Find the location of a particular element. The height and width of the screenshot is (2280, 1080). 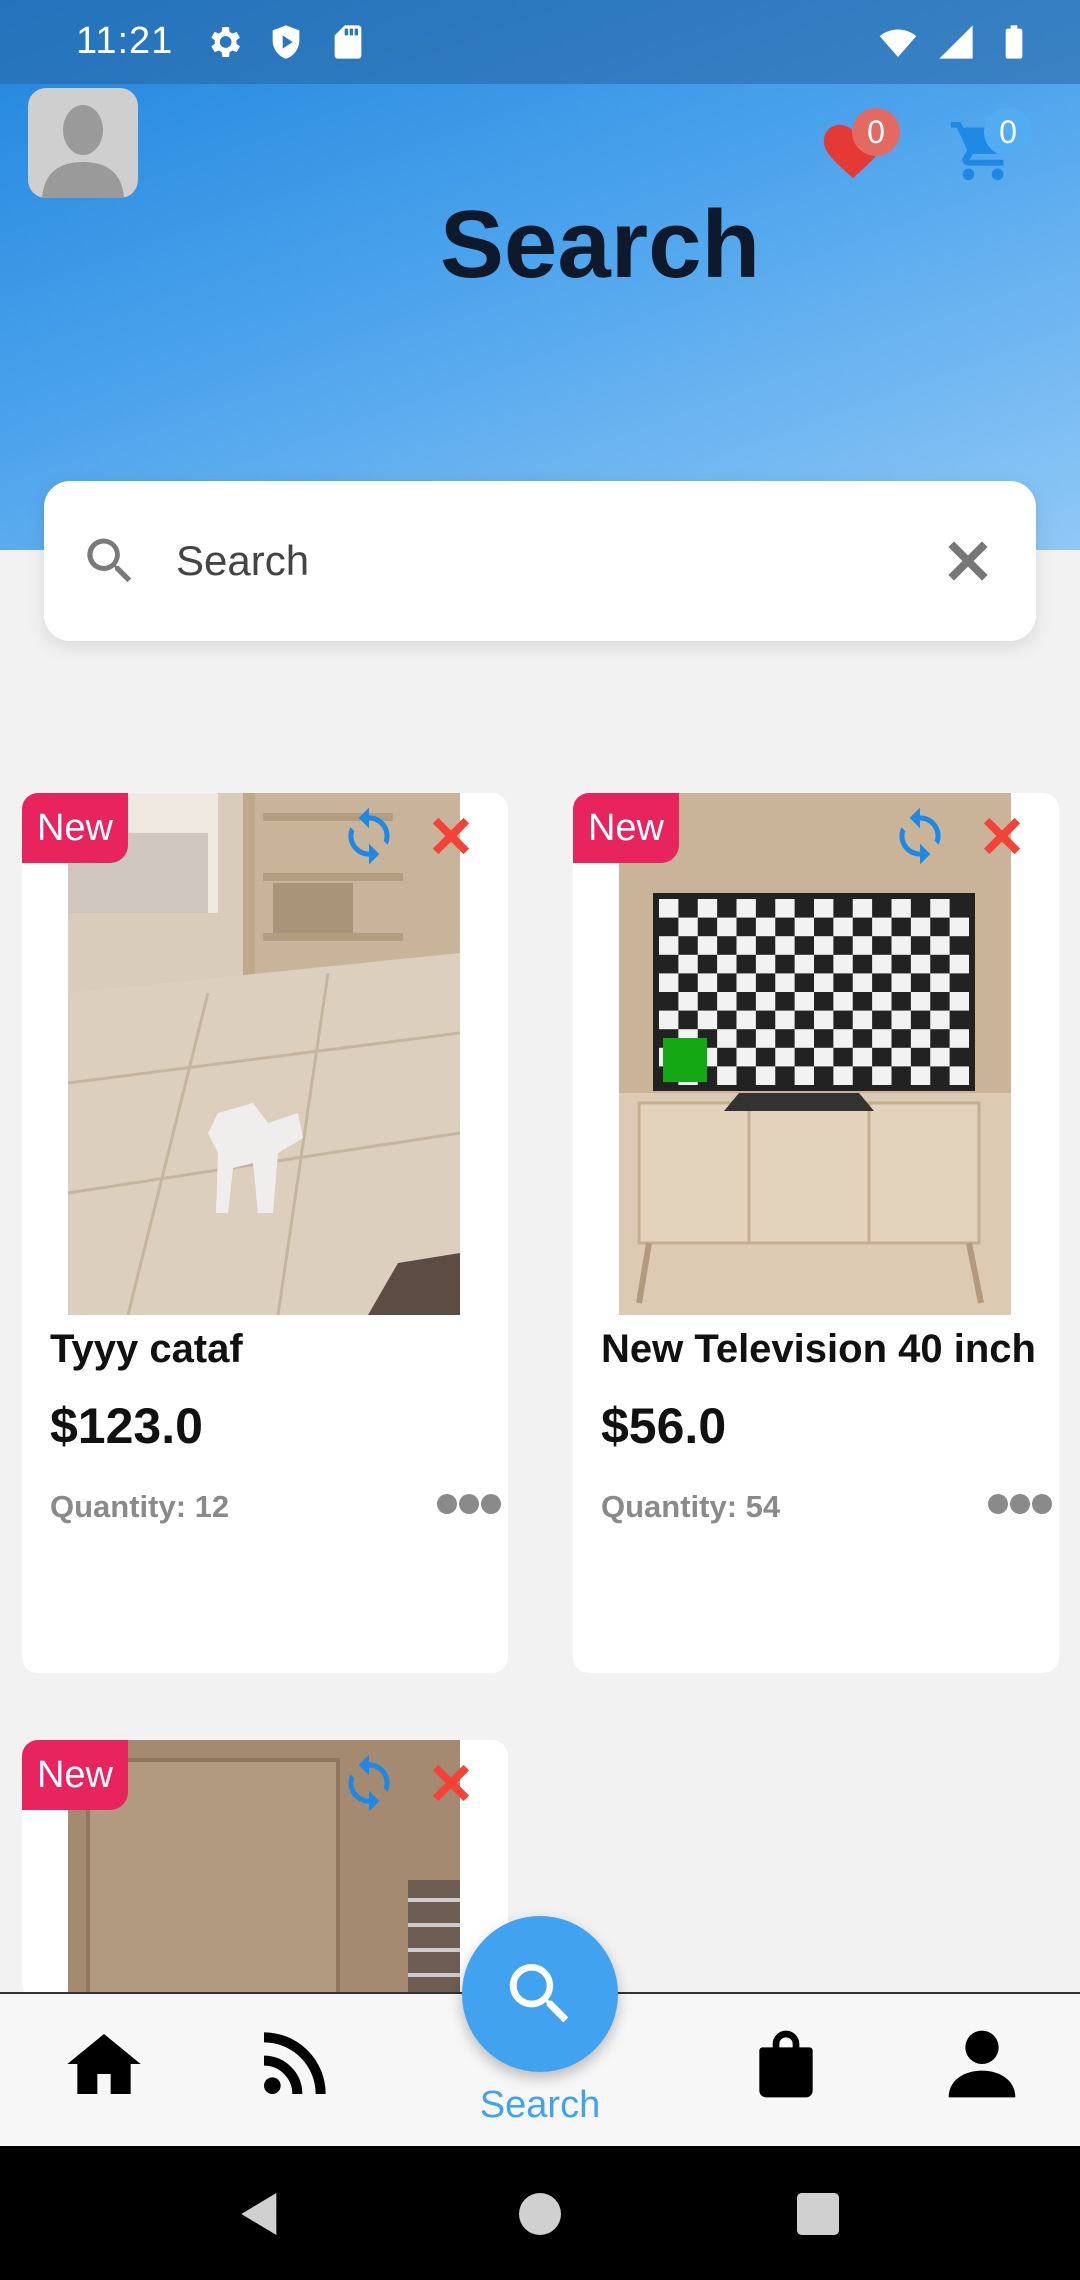

product-card: New is located at coordinates (265, 1870).